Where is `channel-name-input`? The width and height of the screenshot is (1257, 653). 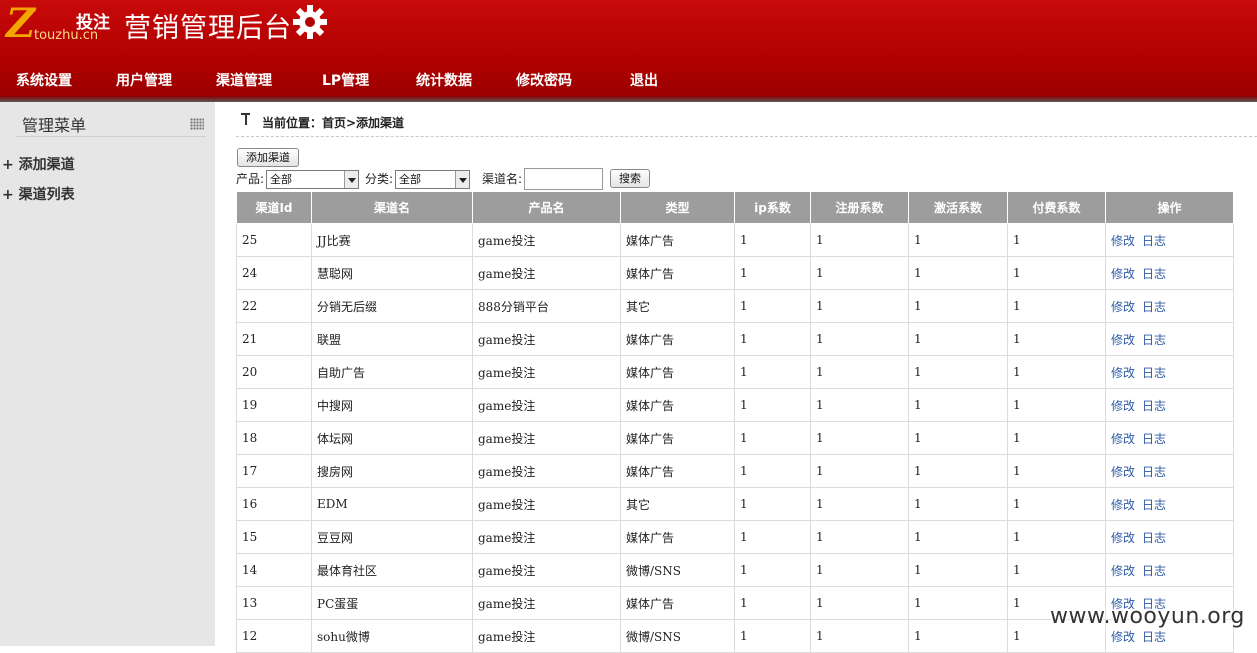 channel-name-input is located at coordinates (563, 179).